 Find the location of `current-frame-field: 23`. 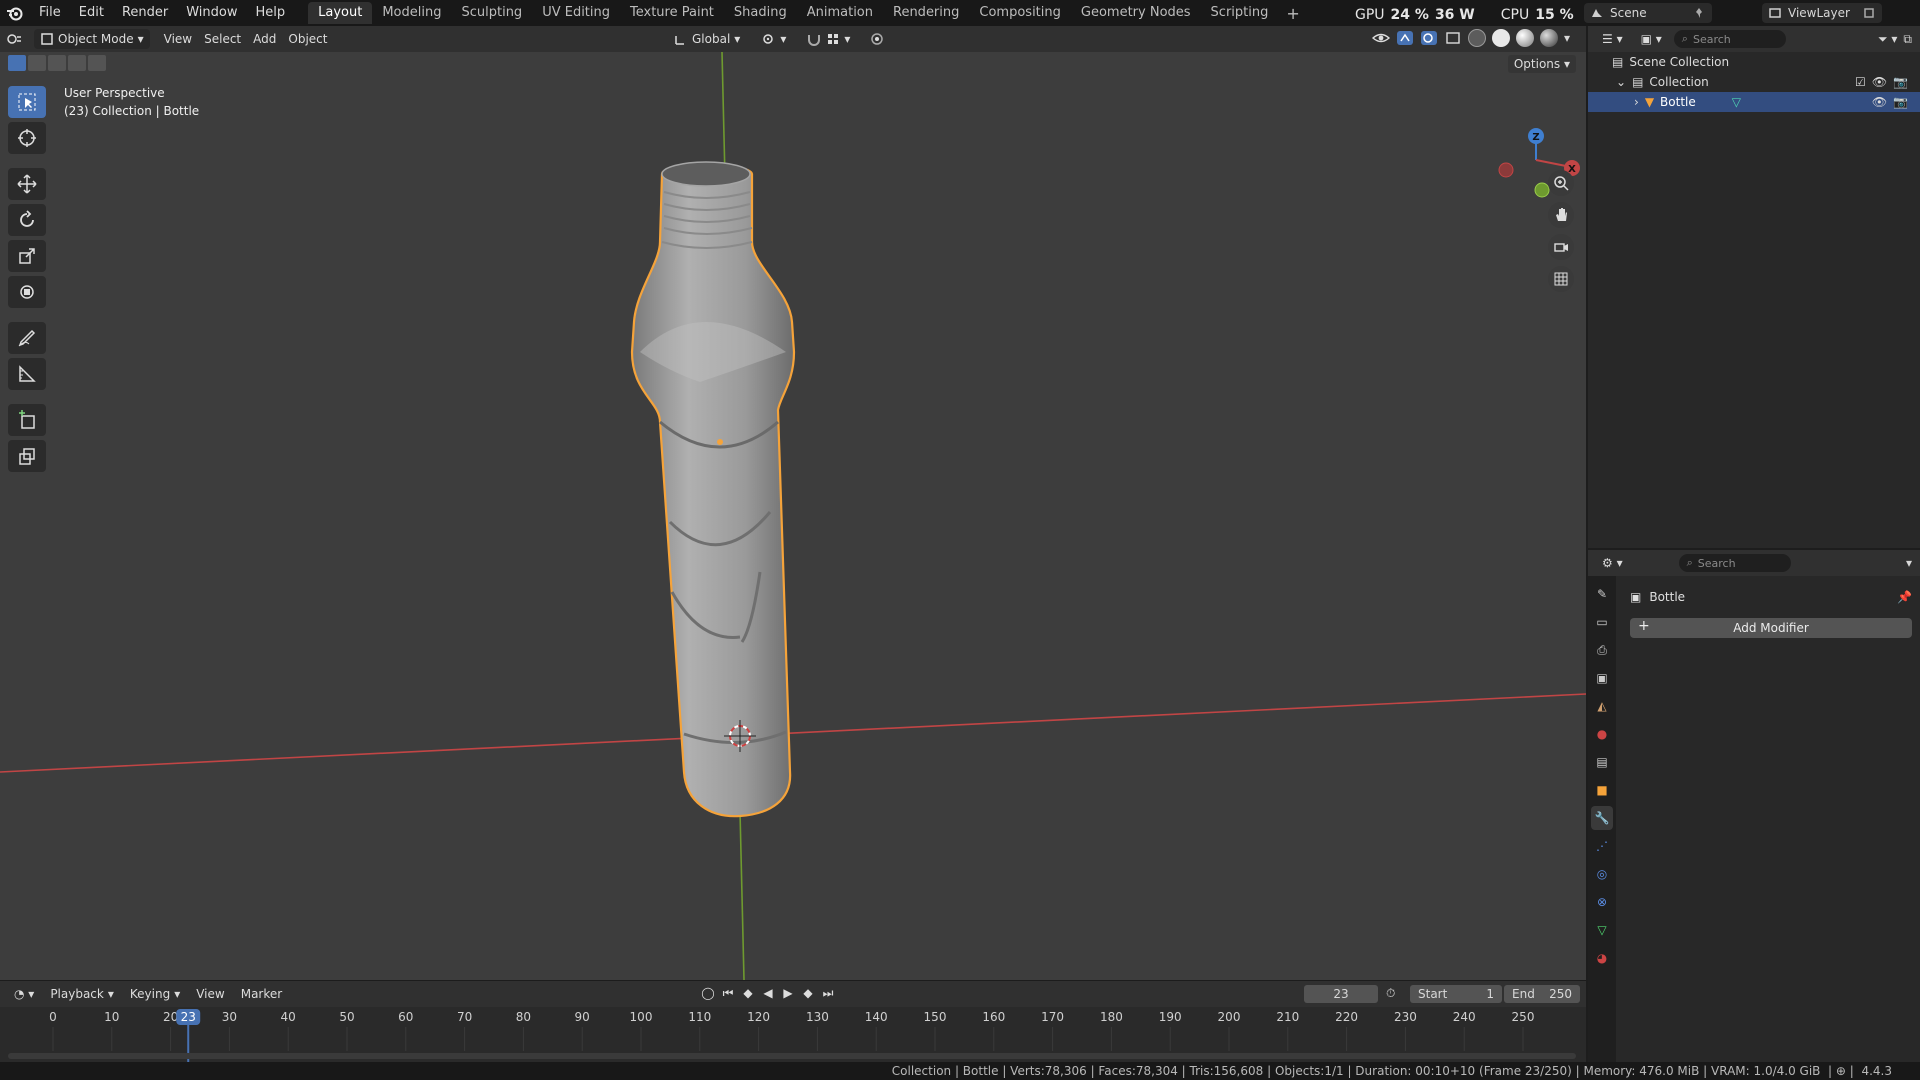

current-frame-field: 23 is located at coordinates (1341, 994).